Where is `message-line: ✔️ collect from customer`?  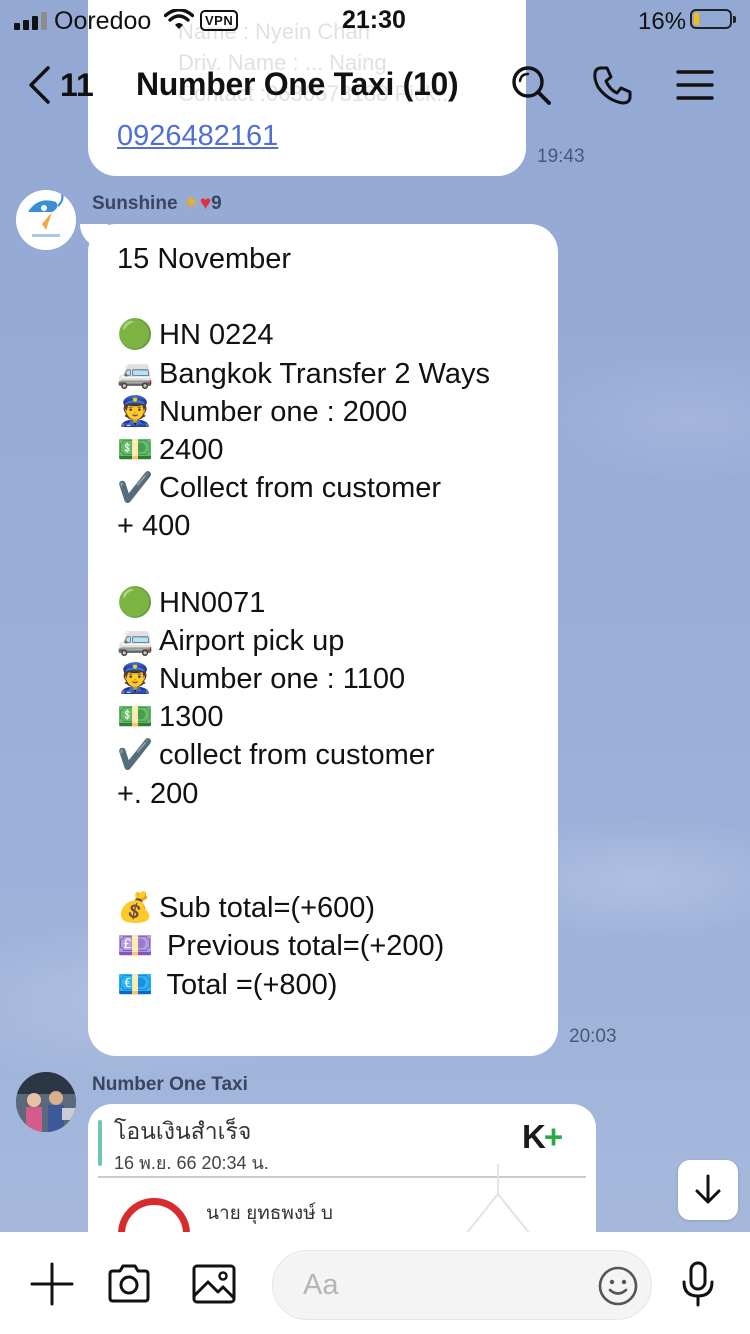
message-line: ✔️ collect from customer is located at coordinates (276, 755).